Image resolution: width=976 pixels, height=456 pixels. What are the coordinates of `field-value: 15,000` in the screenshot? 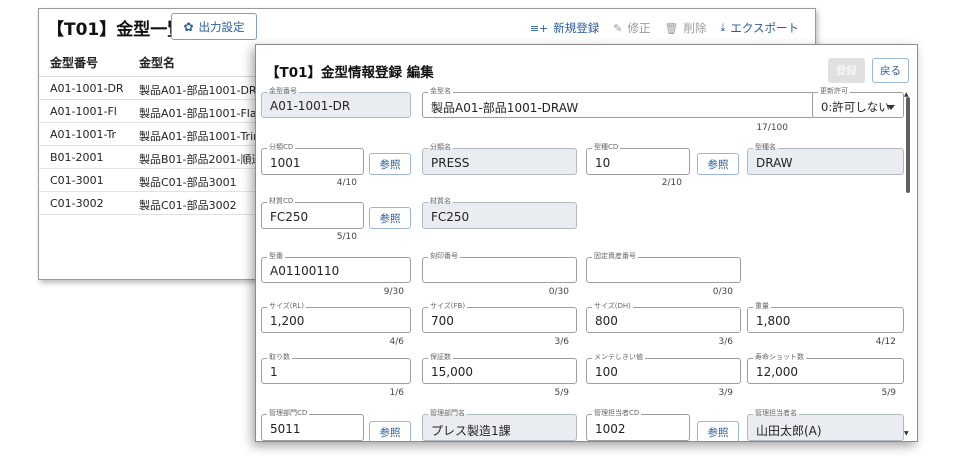 It's located at (452, 372).